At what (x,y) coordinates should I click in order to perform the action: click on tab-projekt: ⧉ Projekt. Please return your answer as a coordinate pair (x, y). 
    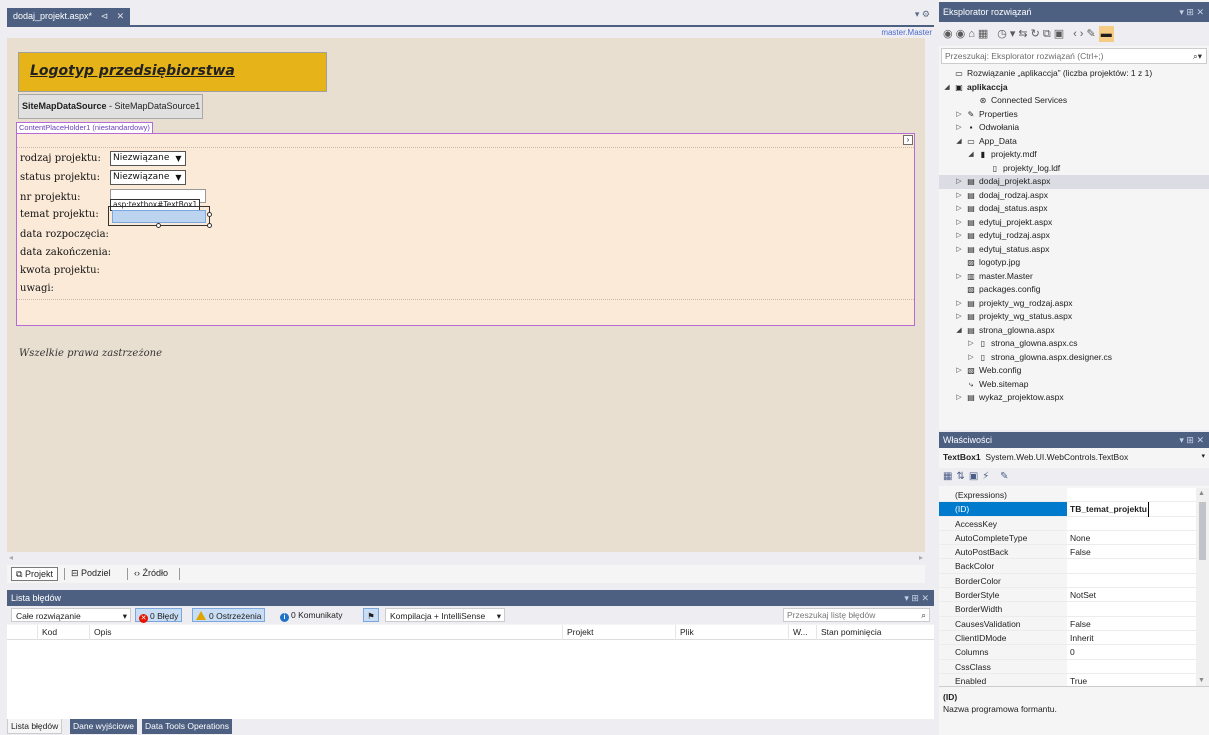
    Looking at the image, I should click on (34, 574).